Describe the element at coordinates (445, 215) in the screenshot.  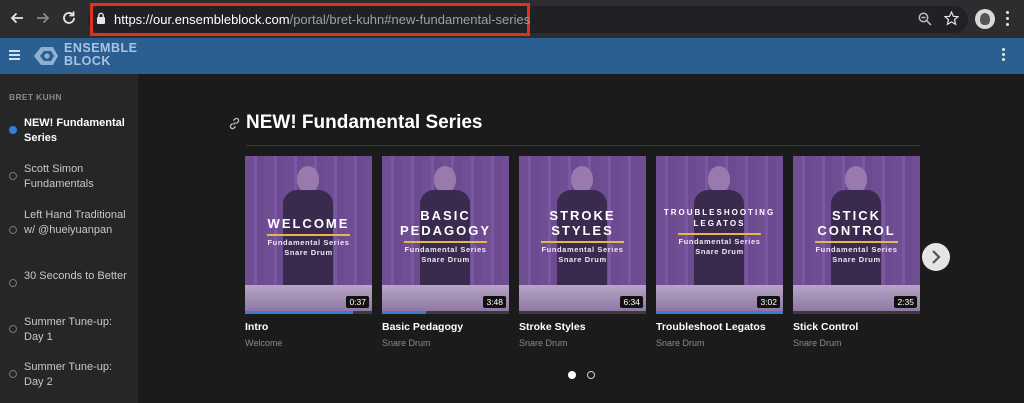
I see `thumbnail-overlay-title: BASIC` at that location.